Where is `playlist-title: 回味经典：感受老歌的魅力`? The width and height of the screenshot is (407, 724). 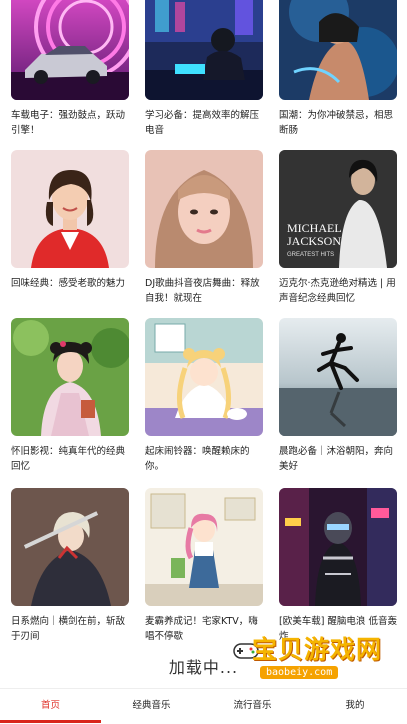 playlist-title: 回味经典：感受老歌的魅力 is located at coordinates (68, 283).